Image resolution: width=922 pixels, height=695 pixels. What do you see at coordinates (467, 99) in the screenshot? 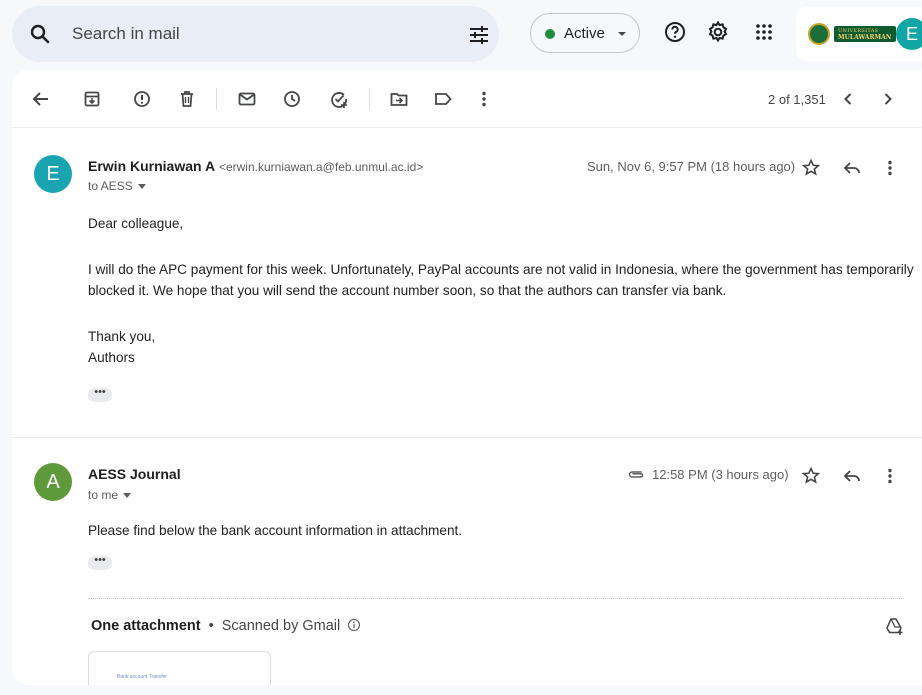
I see `message-toolbar: 2 of 1,351` at bounding box center [467, 99].